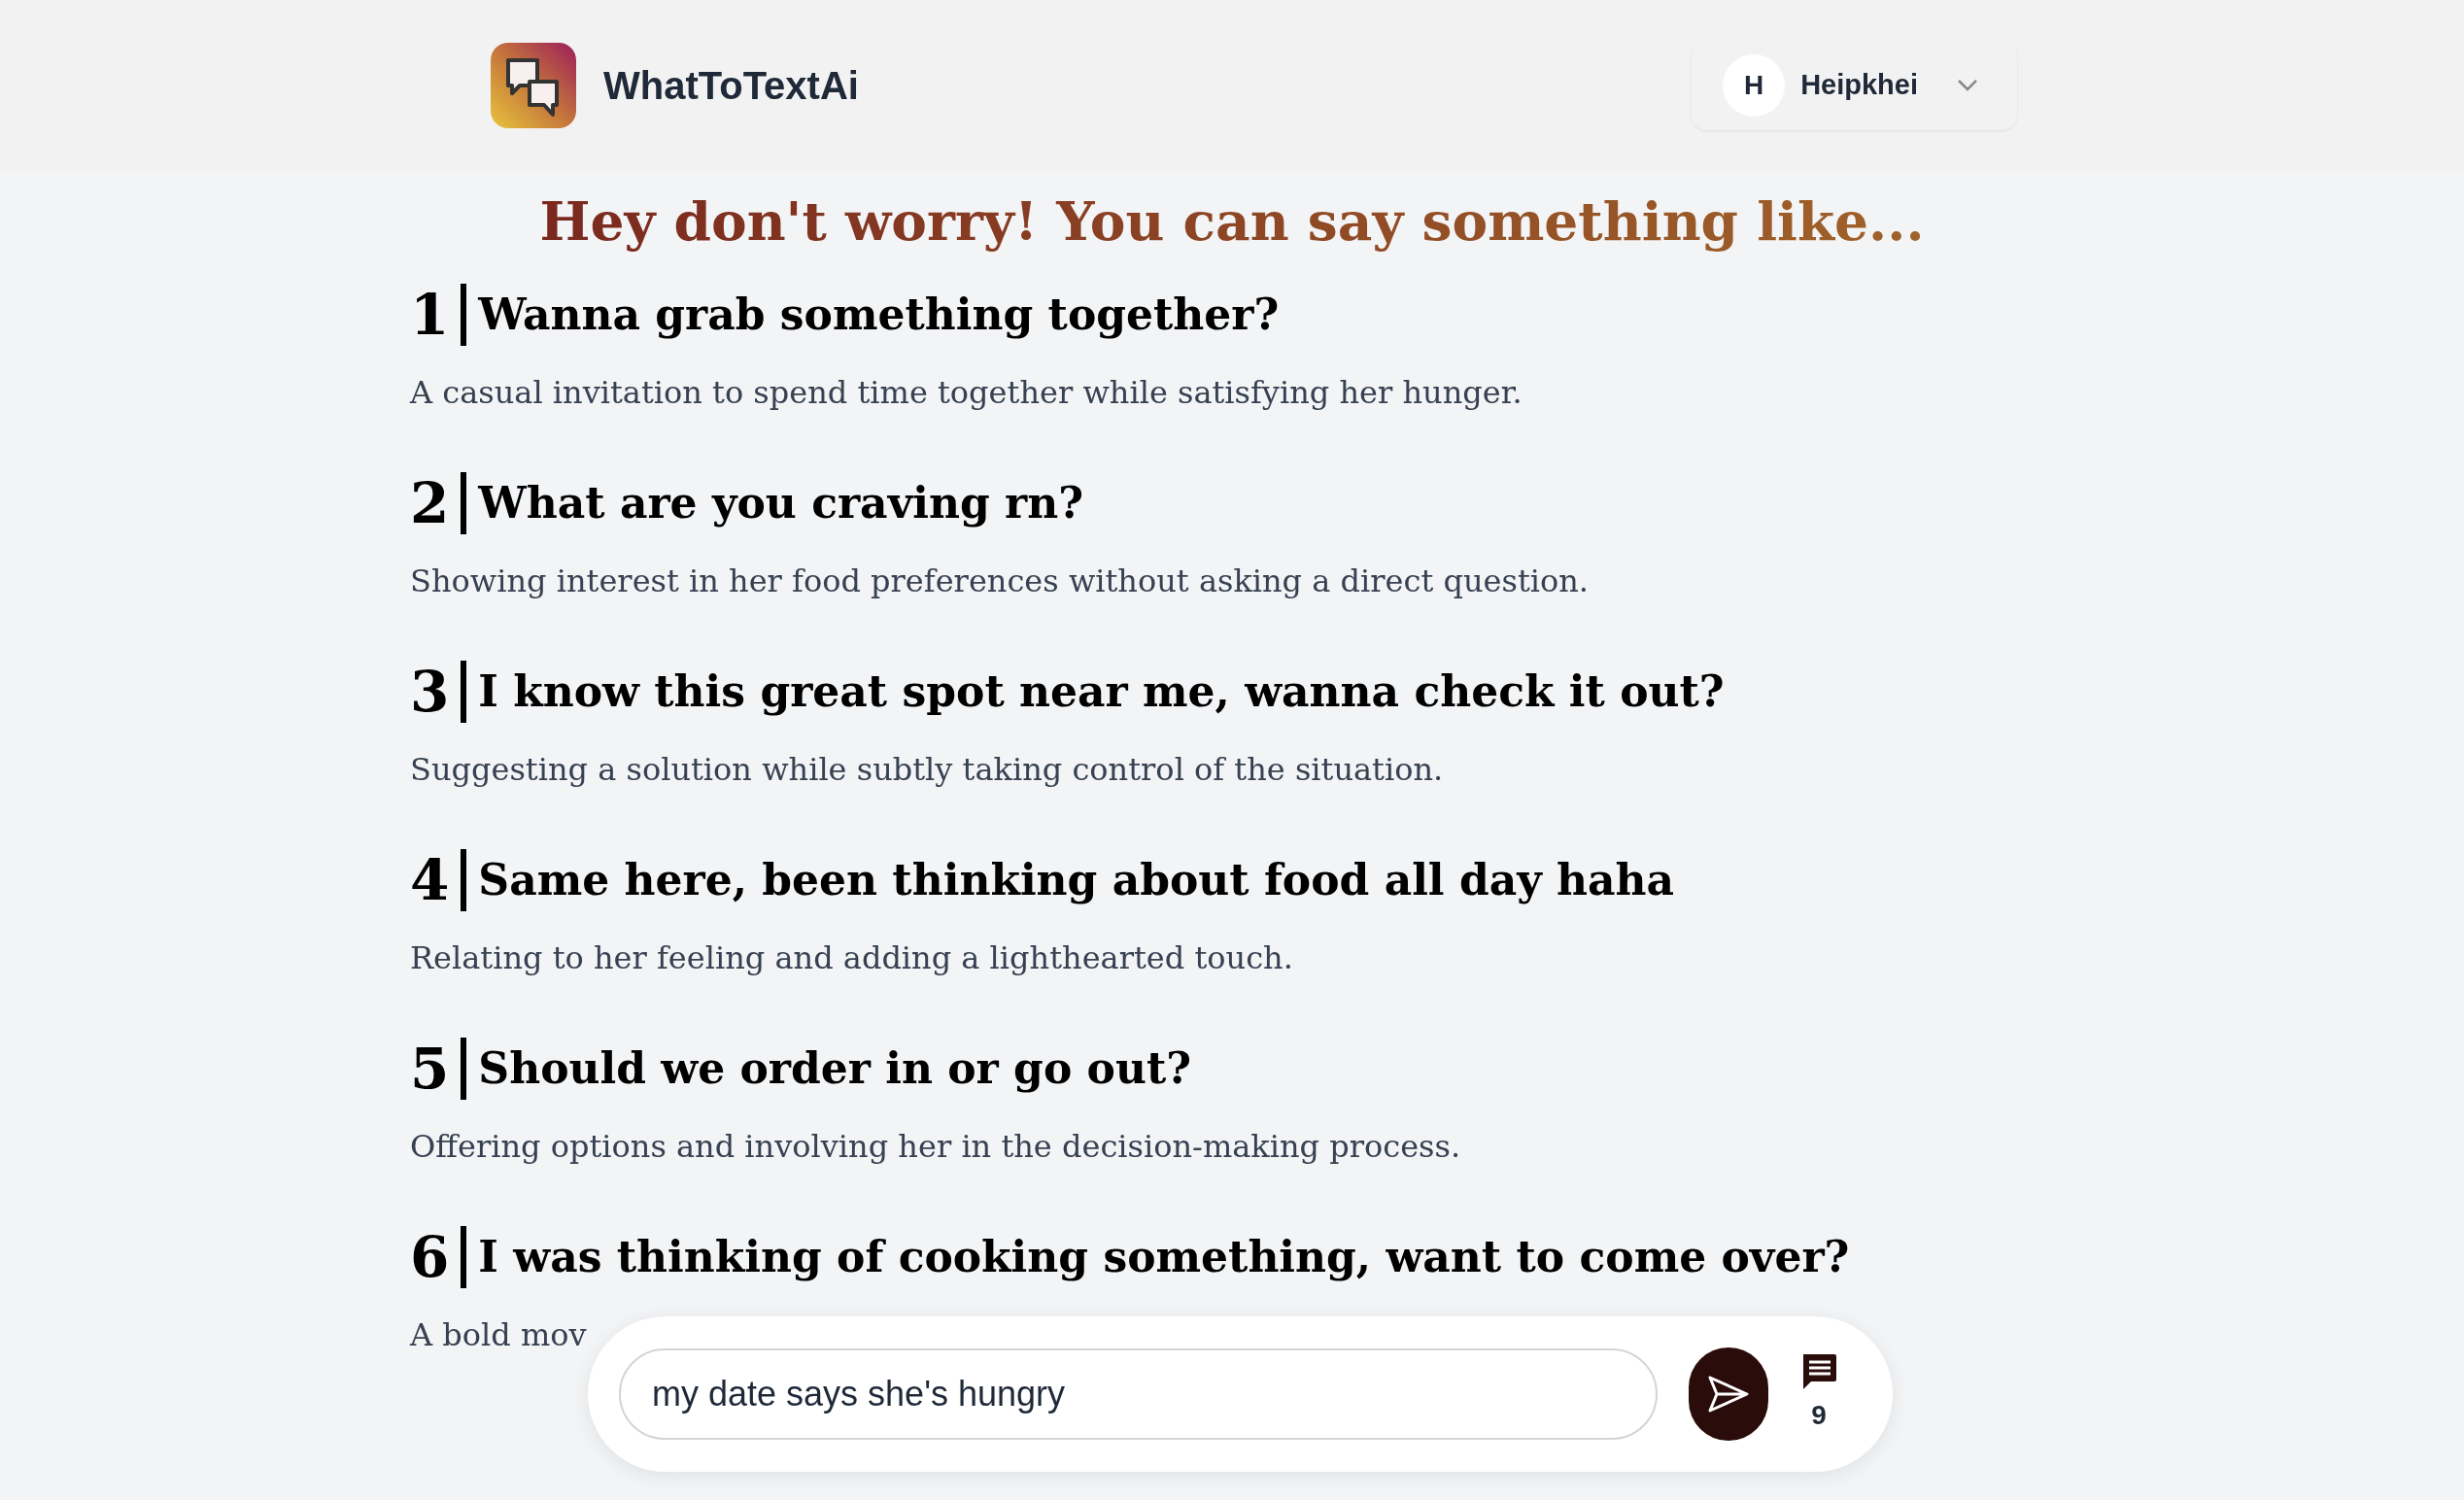  What do you see at coordinates (430, 1256) in the screenshot?
I see `suggestion-number: 6` at bounding box center [430, 1256].